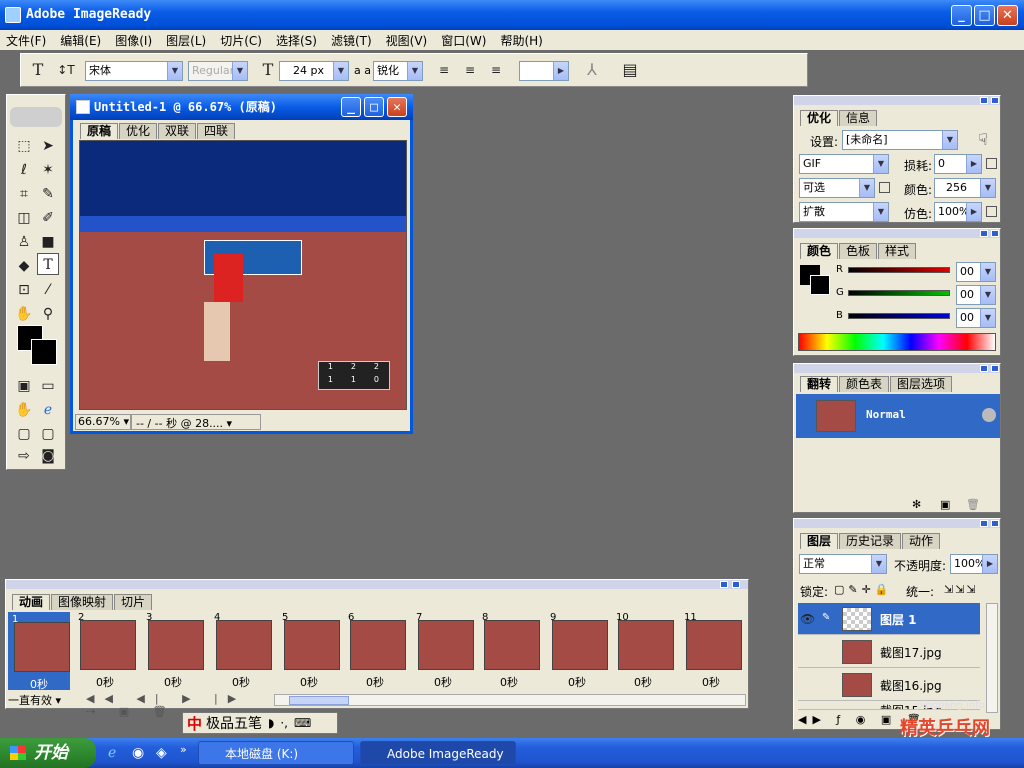 Image resolution: width=1024 pixels, height=768 pixels. Describe the element at coordinates (397, 107) in the screenshot. I see `doc-close-button: ✕` at that location.